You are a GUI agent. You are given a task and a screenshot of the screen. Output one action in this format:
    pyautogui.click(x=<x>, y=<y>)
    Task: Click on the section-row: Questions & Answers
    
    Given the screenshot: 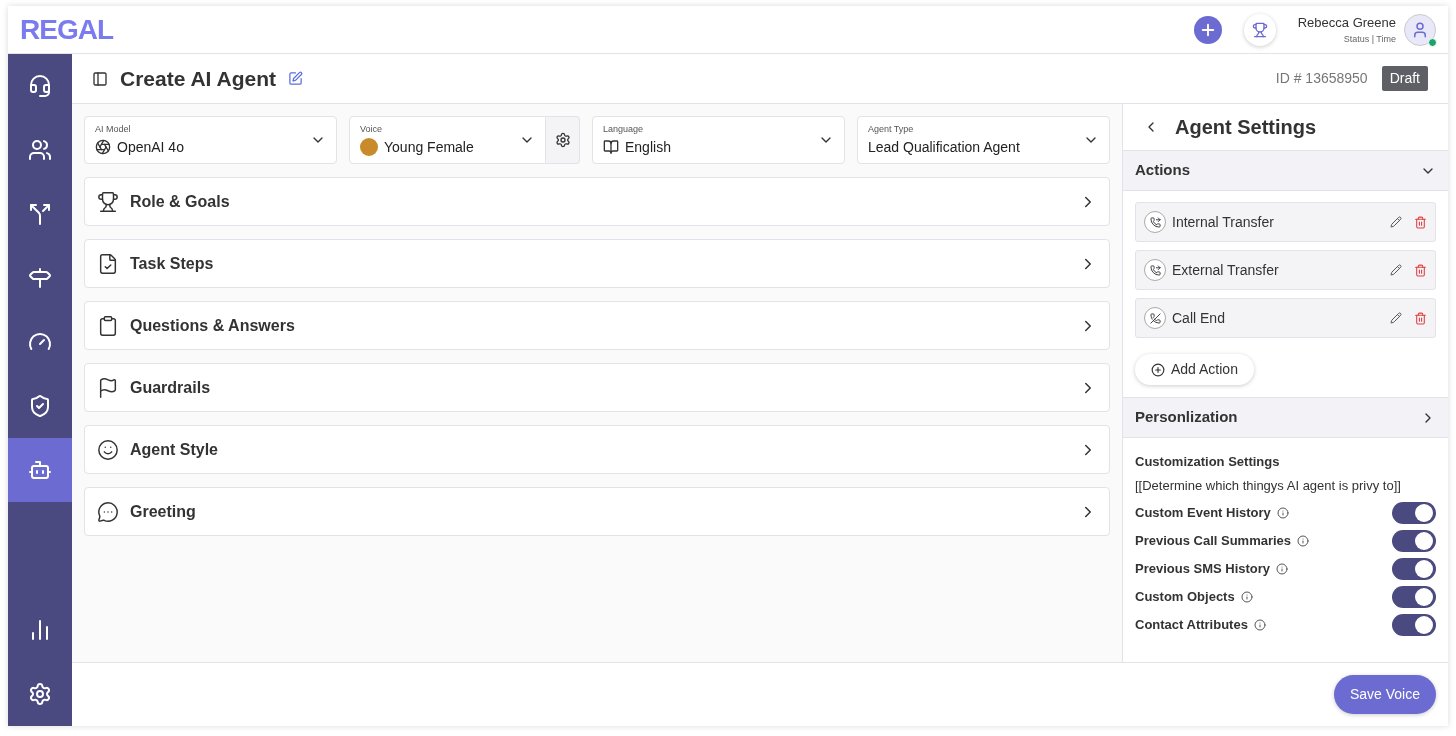 What is the action you would take?
    pyautogui.click(x=597, y=325)
    